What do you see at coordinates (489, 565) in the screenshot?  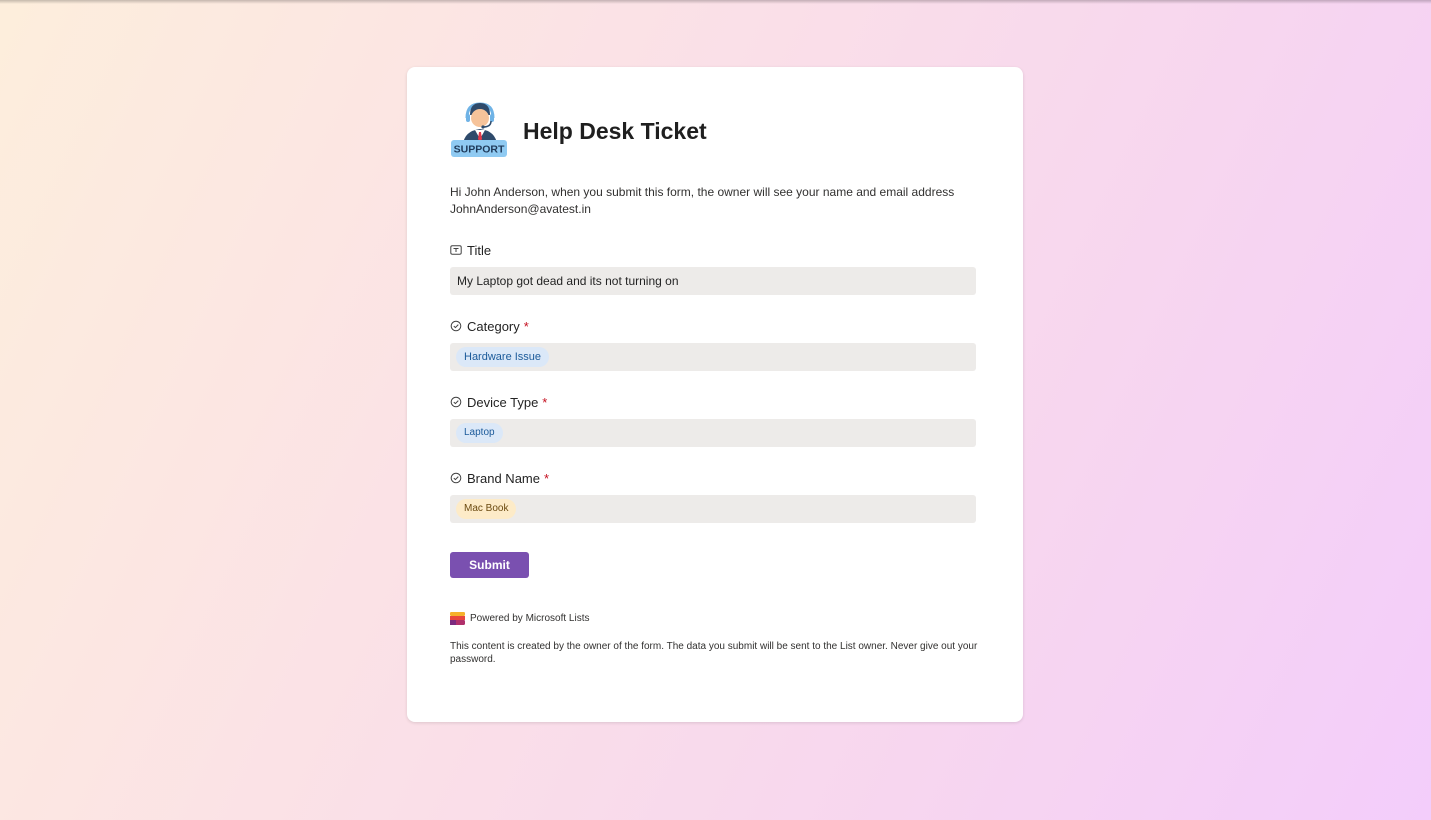 I see `submit-button: Submit` at bounding box center [489, 565].